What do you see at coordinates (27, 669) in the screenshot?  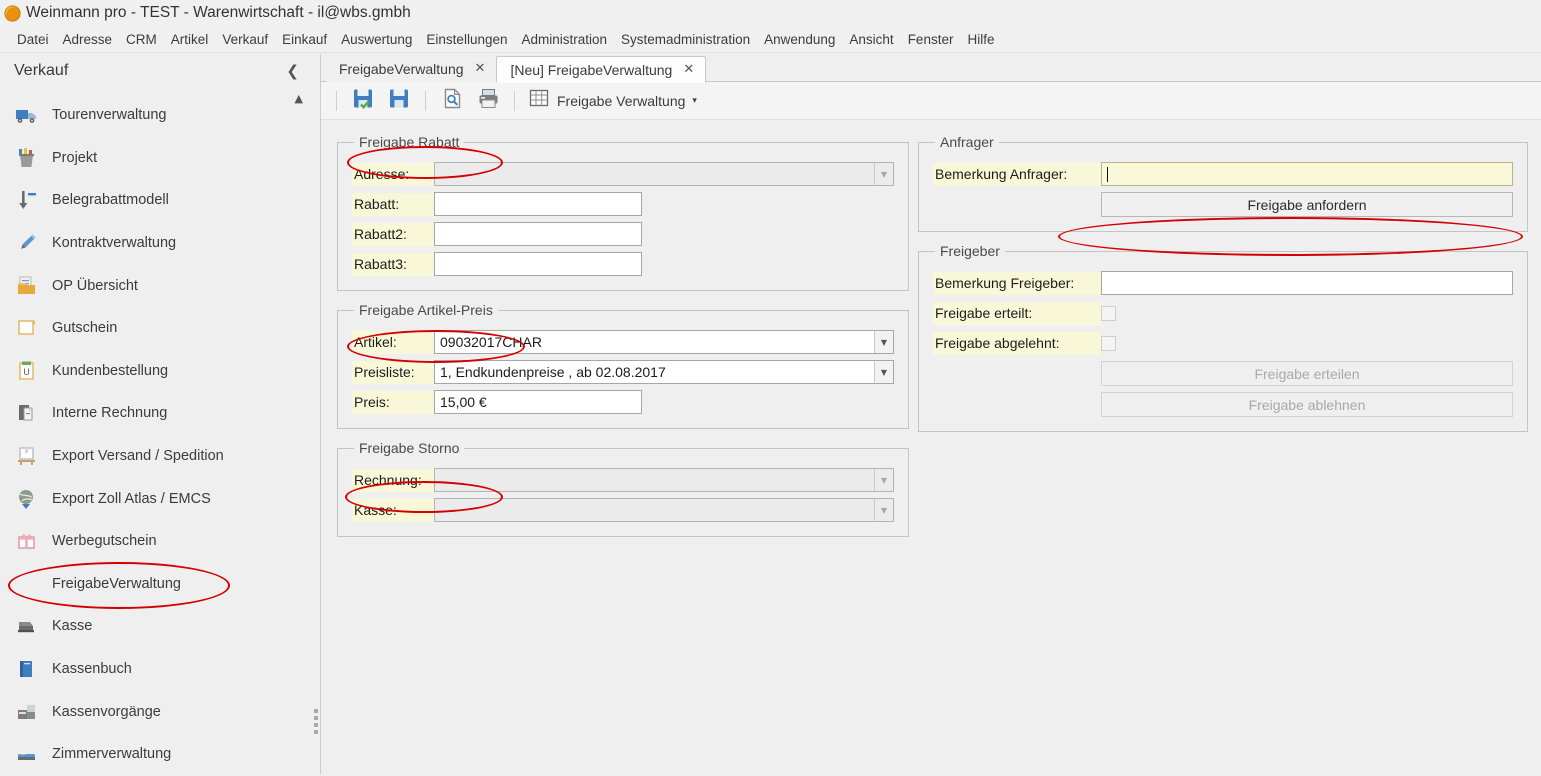 I see `blue-book-icon` at bounding box center [27, 669].